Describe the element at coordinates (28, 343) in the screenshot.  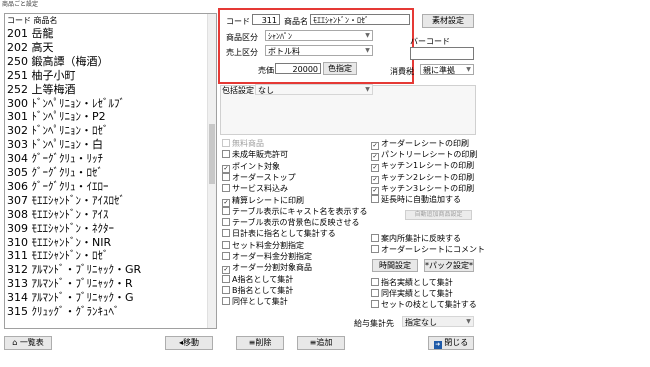
I see `list-report-button: ⌂ 一覧表` at that location.